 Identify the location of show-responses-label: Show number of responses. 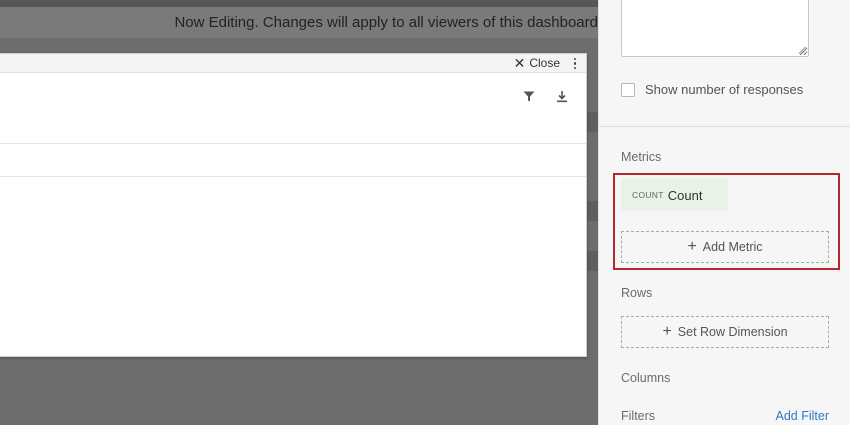
(724, 89).